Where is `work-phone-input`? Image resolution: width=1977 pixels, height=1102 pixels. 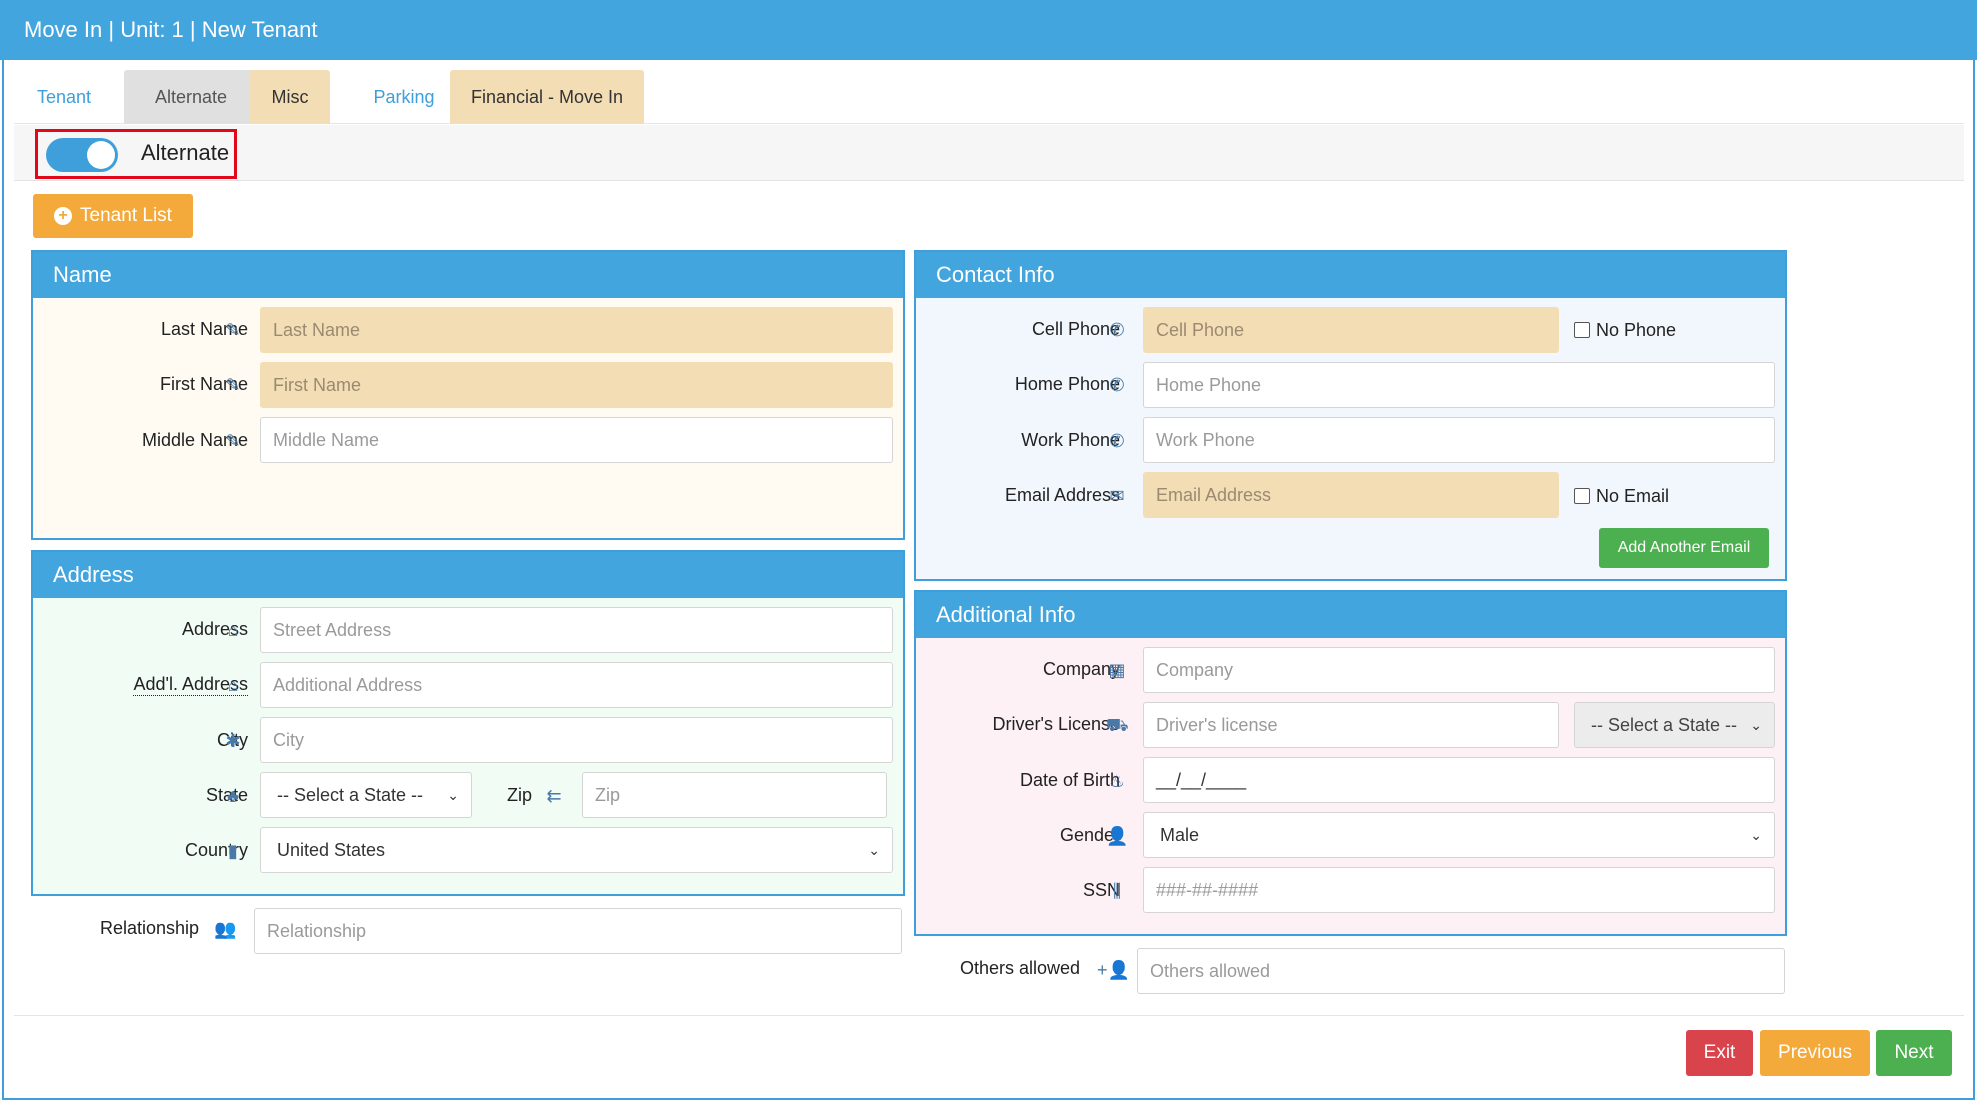 work-phone-input is located at coordinates (1459, 440).